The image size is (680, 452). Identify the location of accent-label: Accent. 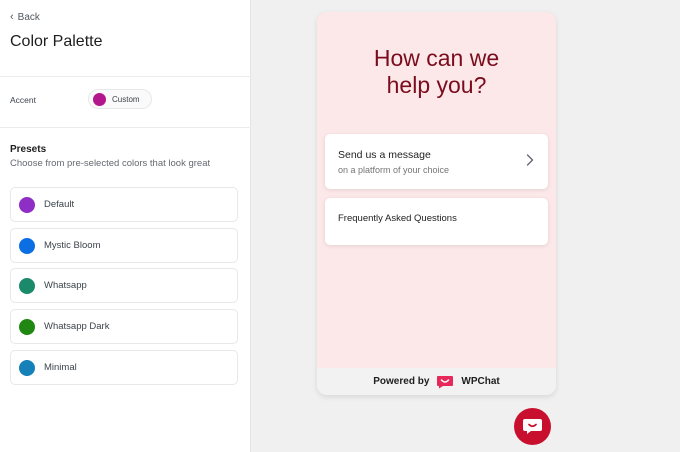
(23, 100).